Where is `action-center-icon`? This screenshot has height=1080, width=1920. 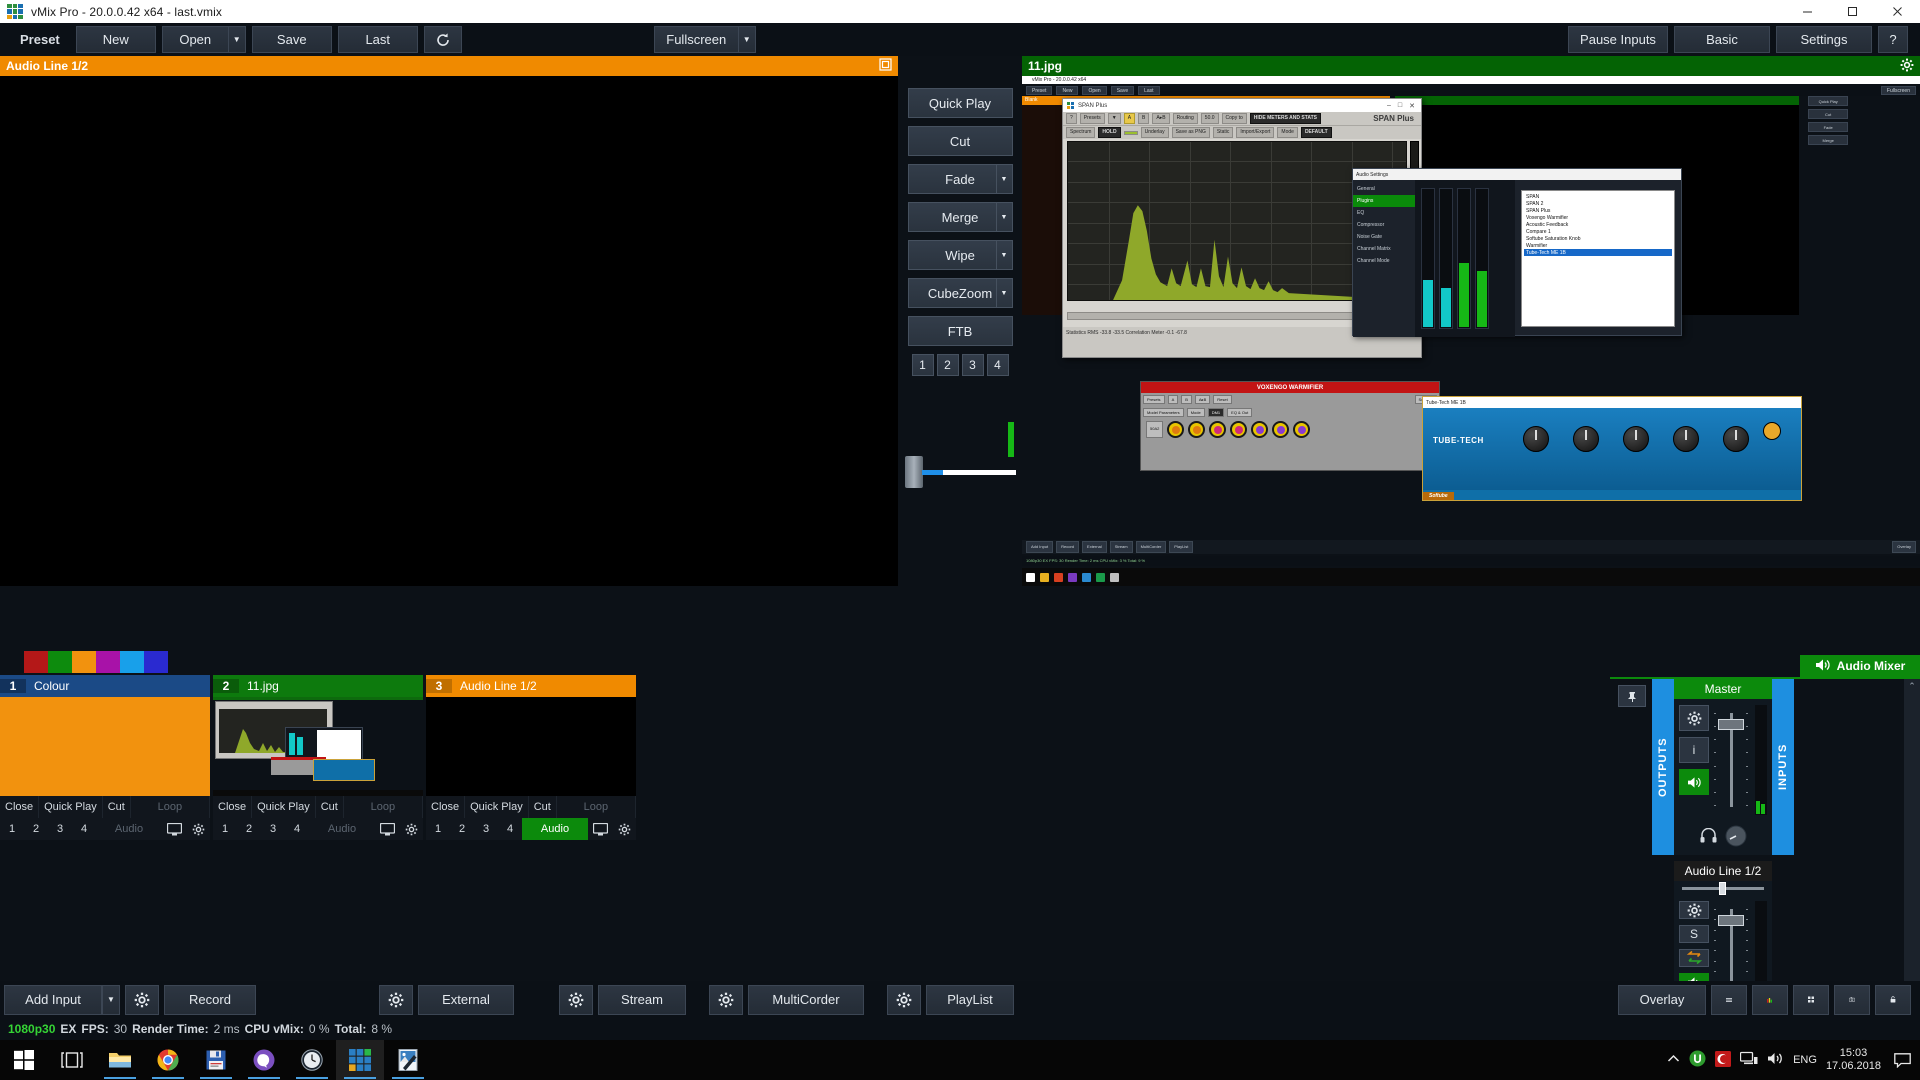 action-center-icon is located at coordinates (1902, 1060).